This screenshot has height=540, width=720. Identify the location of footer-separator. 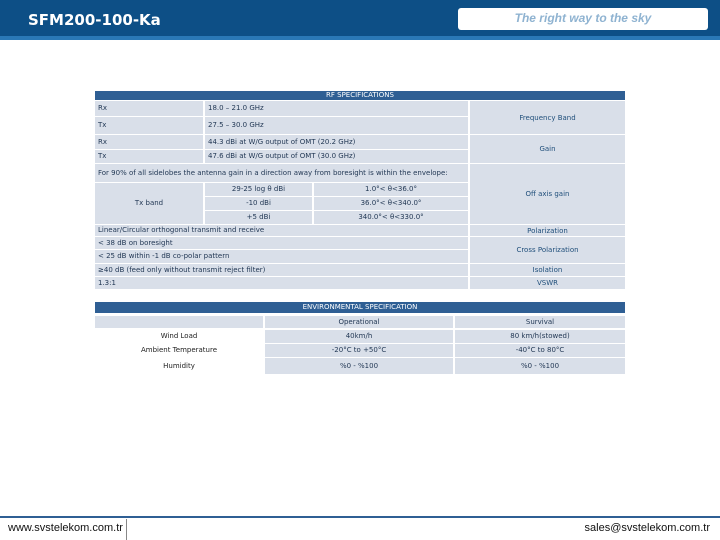
(126, 529).